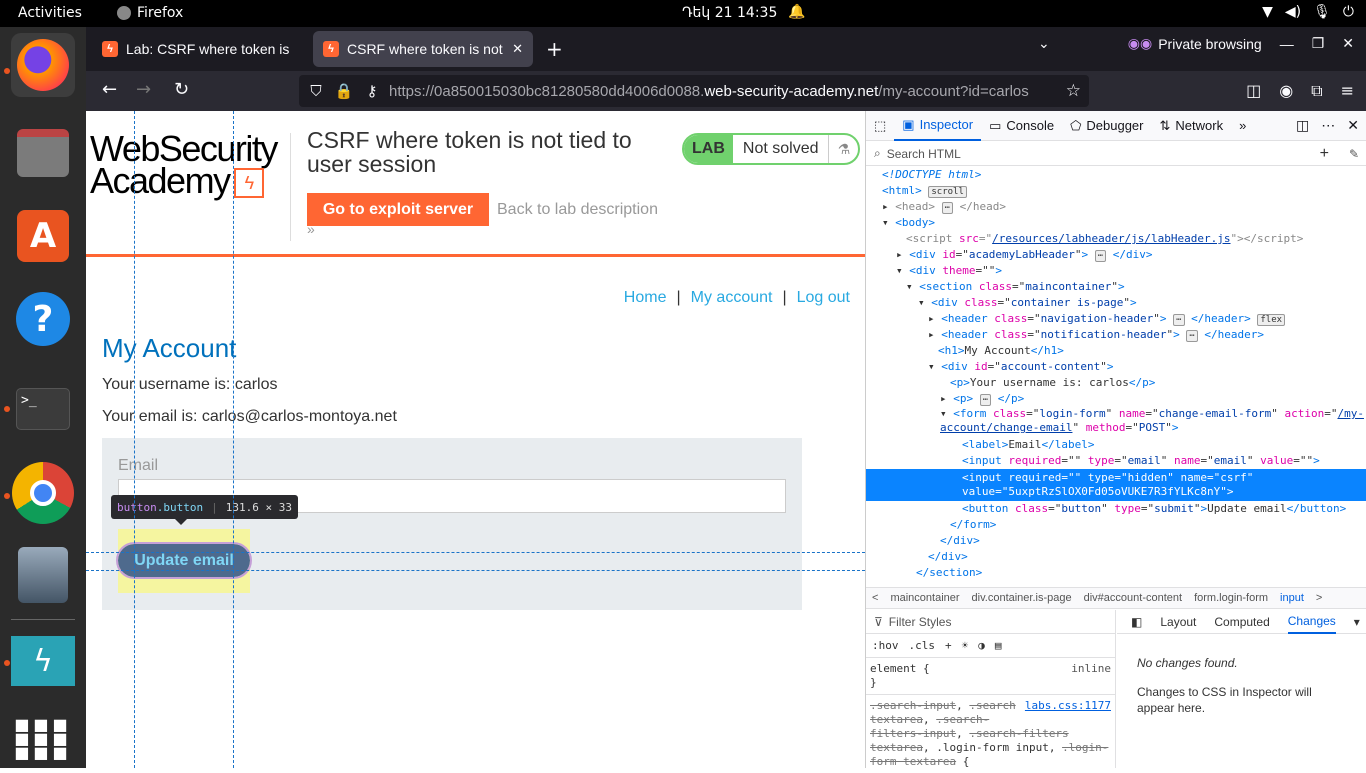 This screenshot has width=1366, height=773. Describe the element at coordinates (1116, 367) in the screenshot. I see `tree-row: ▾ <div id="account-content">` at that location.